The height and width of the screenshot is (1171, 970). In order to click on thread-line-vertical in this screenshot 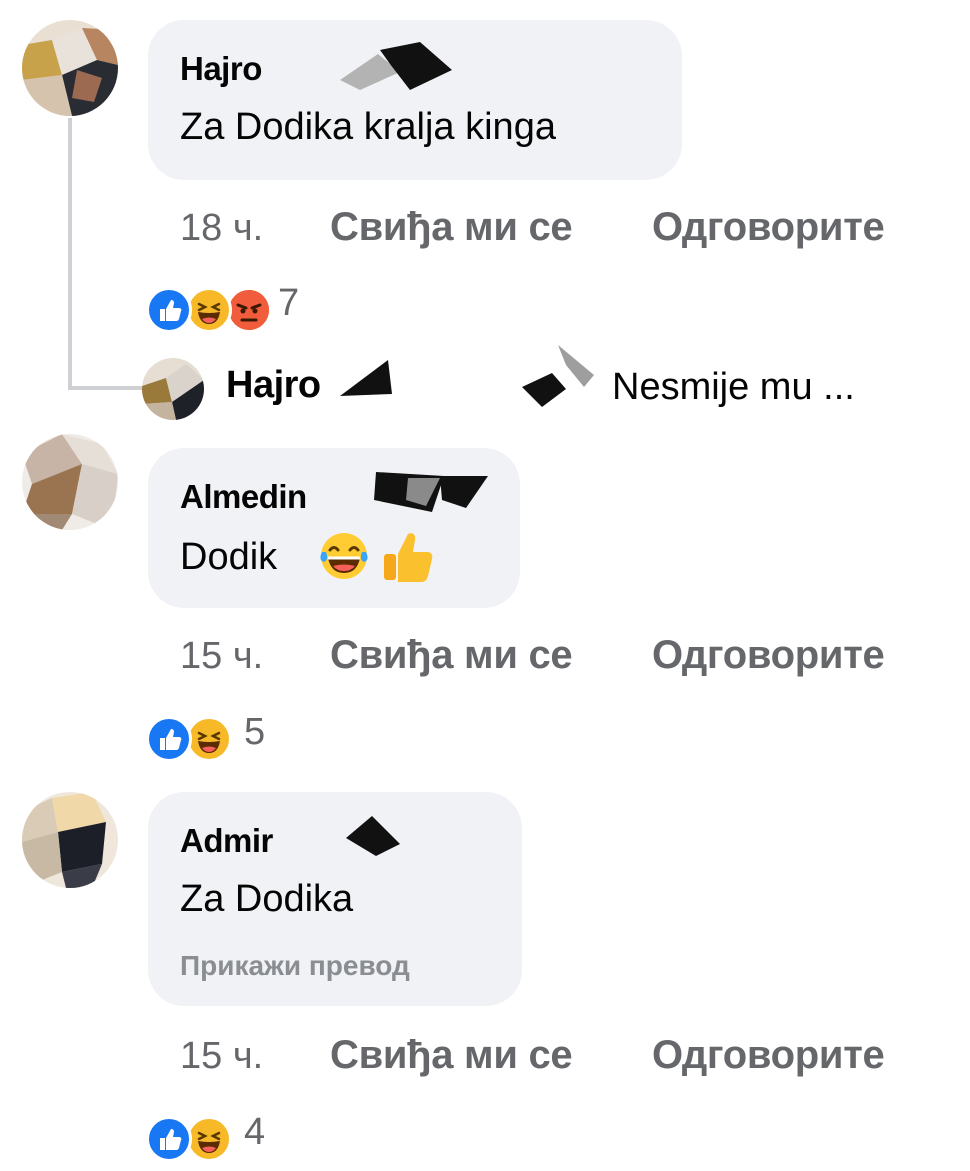, I will do `click(70, 253)`.